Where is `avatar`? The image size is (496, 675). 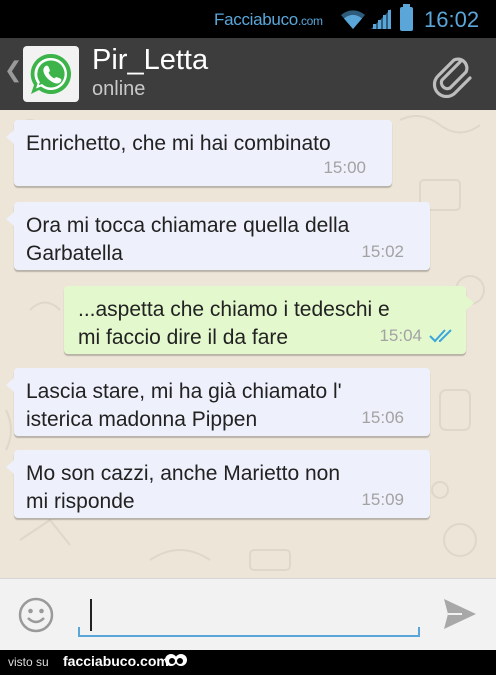 avatar is located at coordinates (51, 74).